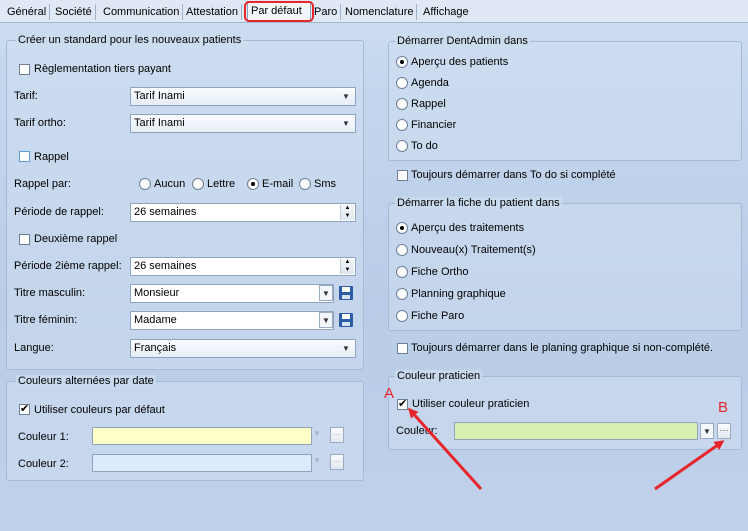 Image resolution: width=748 pixels, height=531 pixels. I want to click on periode-spin-buttons: ▲ ▼, so click(347, 212).